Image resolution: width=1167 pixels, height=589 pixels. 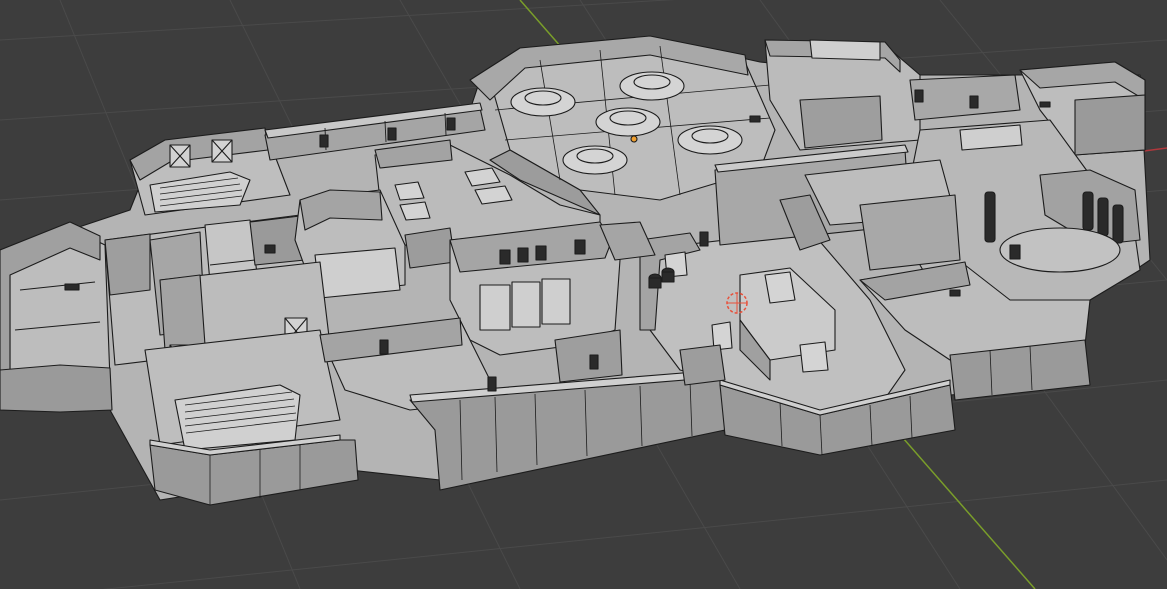 What do you see at coordinates (127, 264) in the screenshot?
I see `wall-corridor-left` at bounding box center [127, 264].